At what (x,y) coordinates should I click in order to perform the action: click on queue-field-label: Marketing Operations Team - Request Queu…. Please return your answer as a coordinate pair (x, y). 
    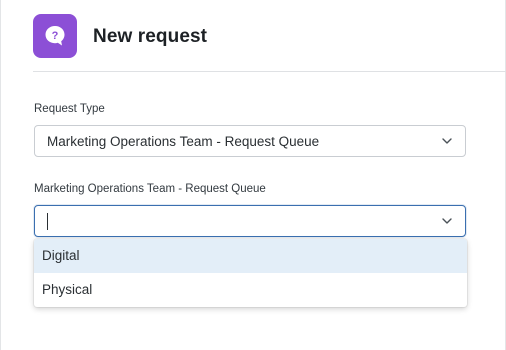
    Looking at the image, I should click on (150, 189).